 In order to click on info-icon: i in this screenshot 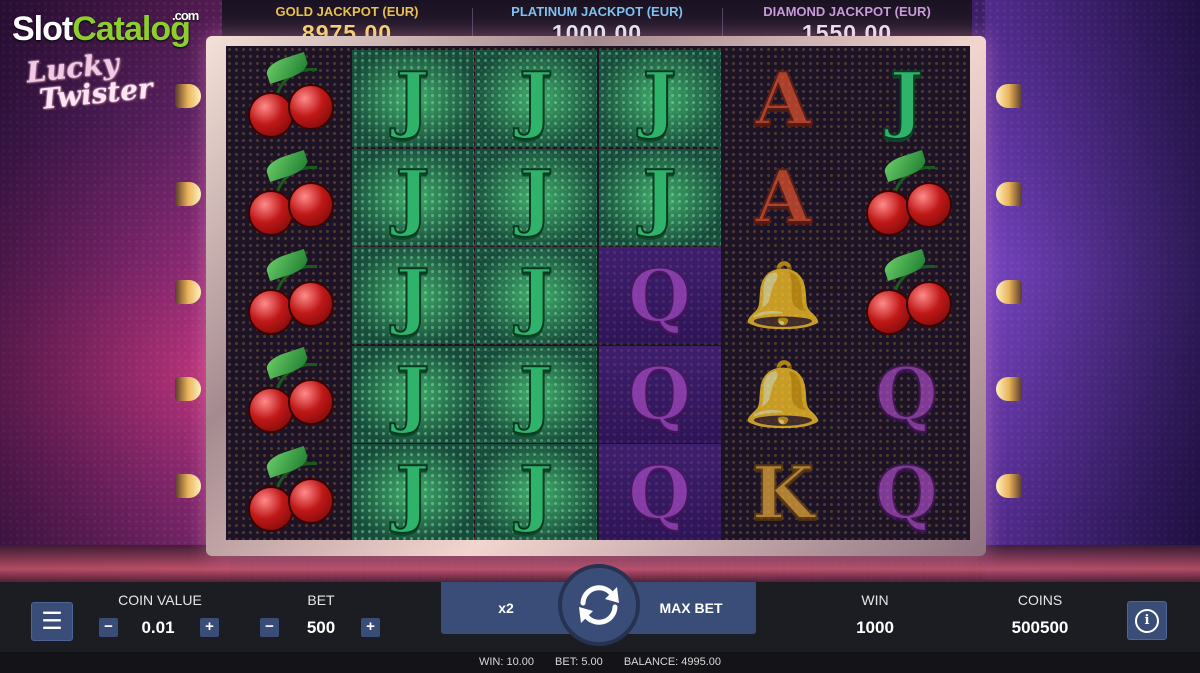, I will do `click(1147, 620)`.